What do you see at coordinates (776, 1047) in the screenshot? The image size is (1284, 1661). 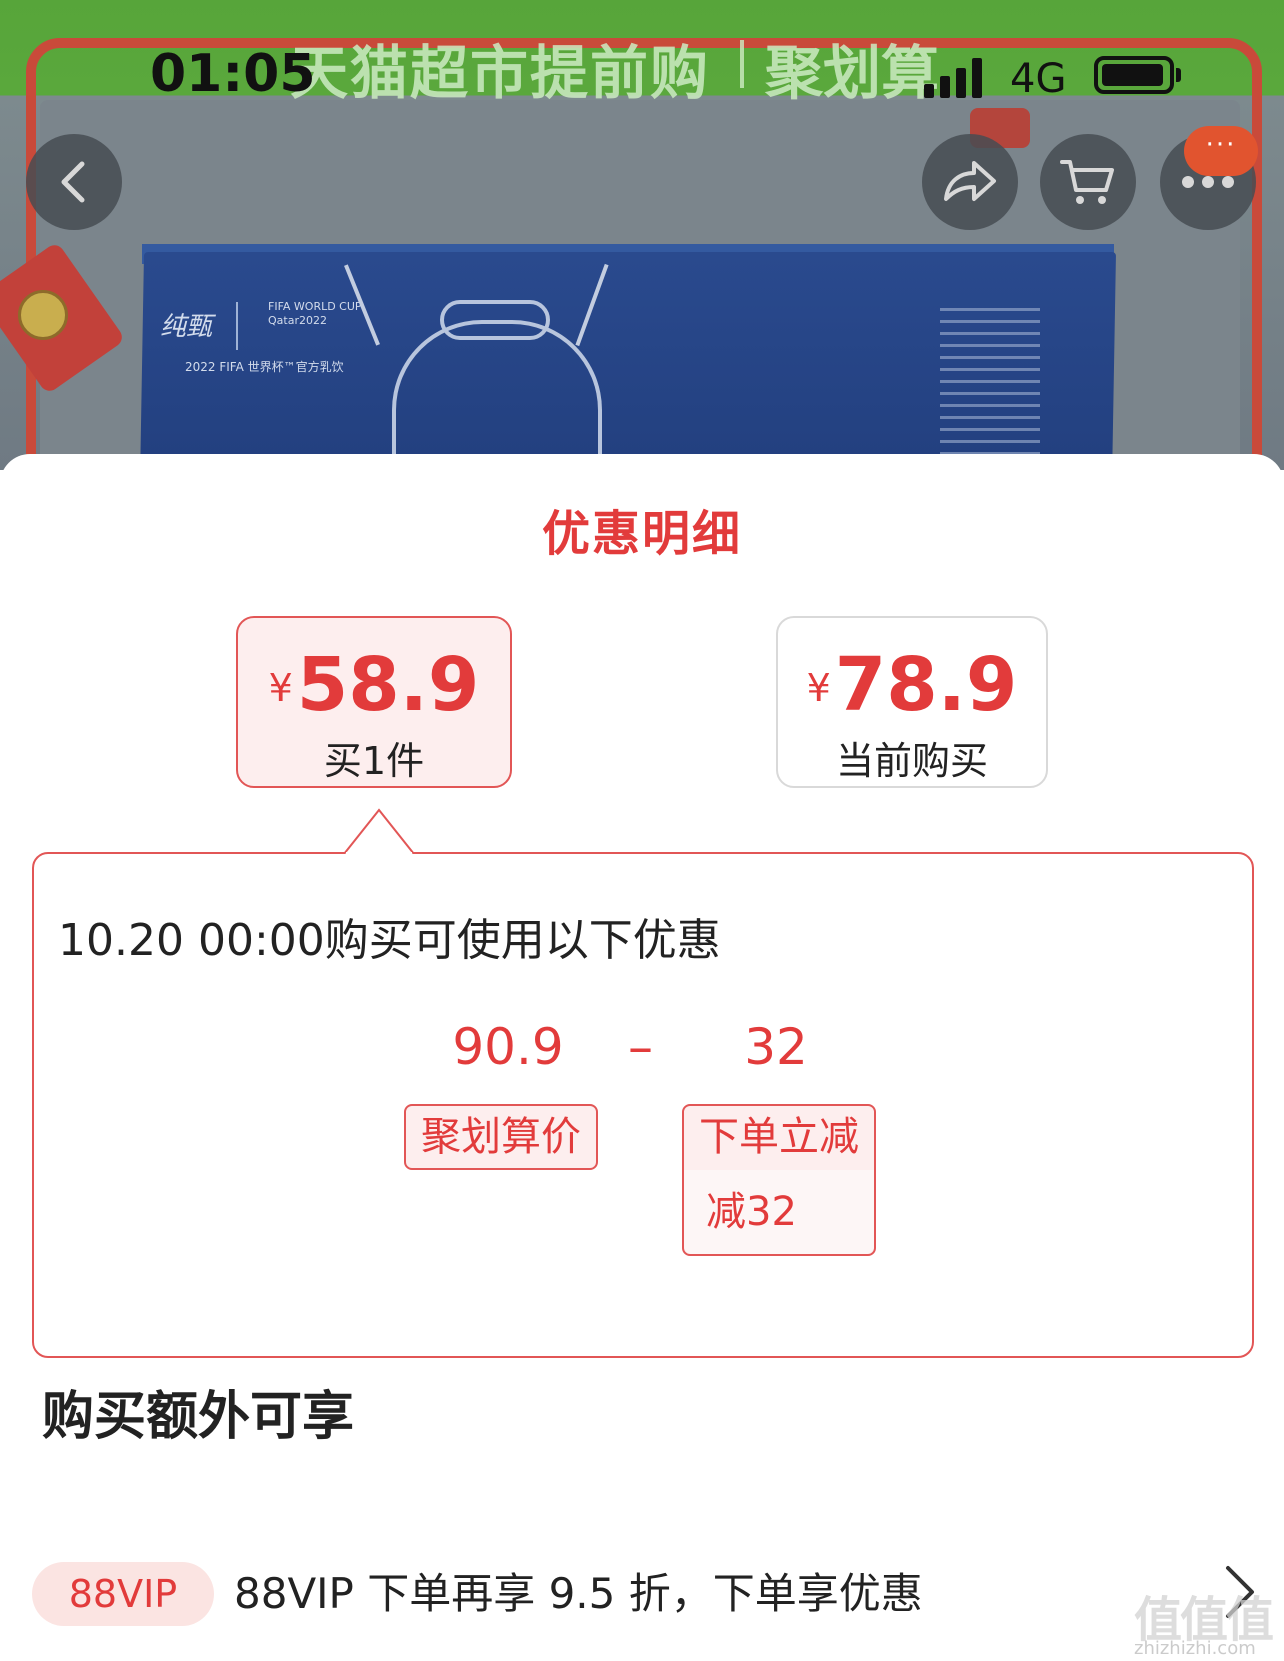 I see `discount-value: 32` at bounding box center [776, 1047].